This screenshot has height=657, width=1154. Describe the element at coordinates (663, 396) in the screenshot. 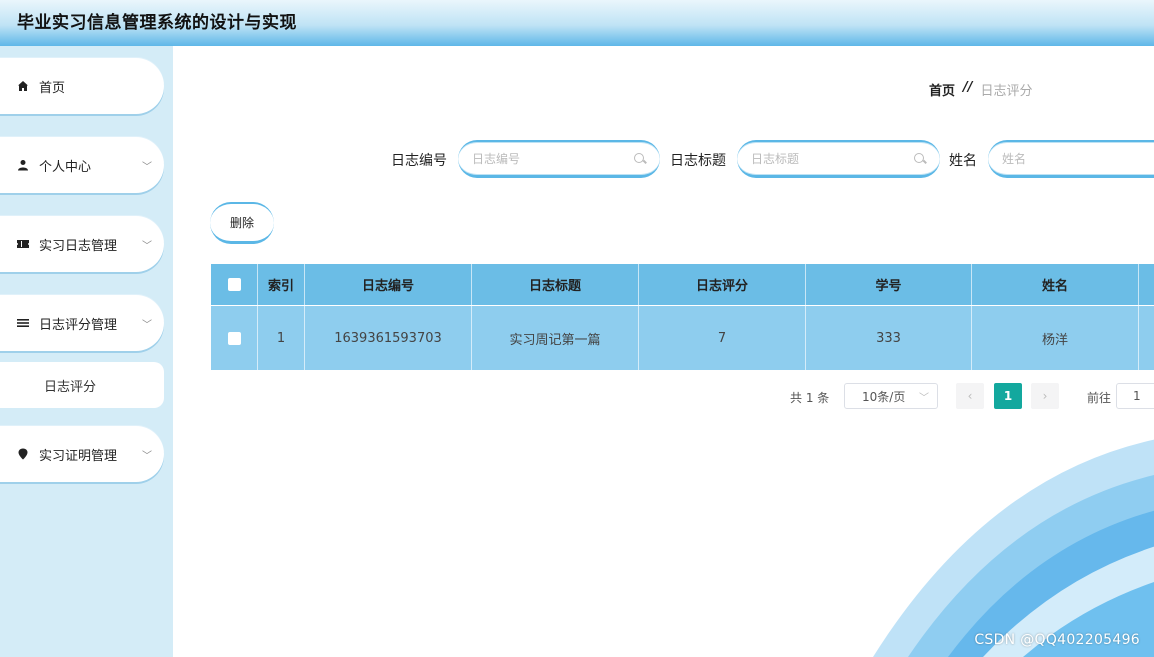

I see `pagination: 共 1 条 10条/页 ﹀ ‹ 1 › 前往 1` at that location.